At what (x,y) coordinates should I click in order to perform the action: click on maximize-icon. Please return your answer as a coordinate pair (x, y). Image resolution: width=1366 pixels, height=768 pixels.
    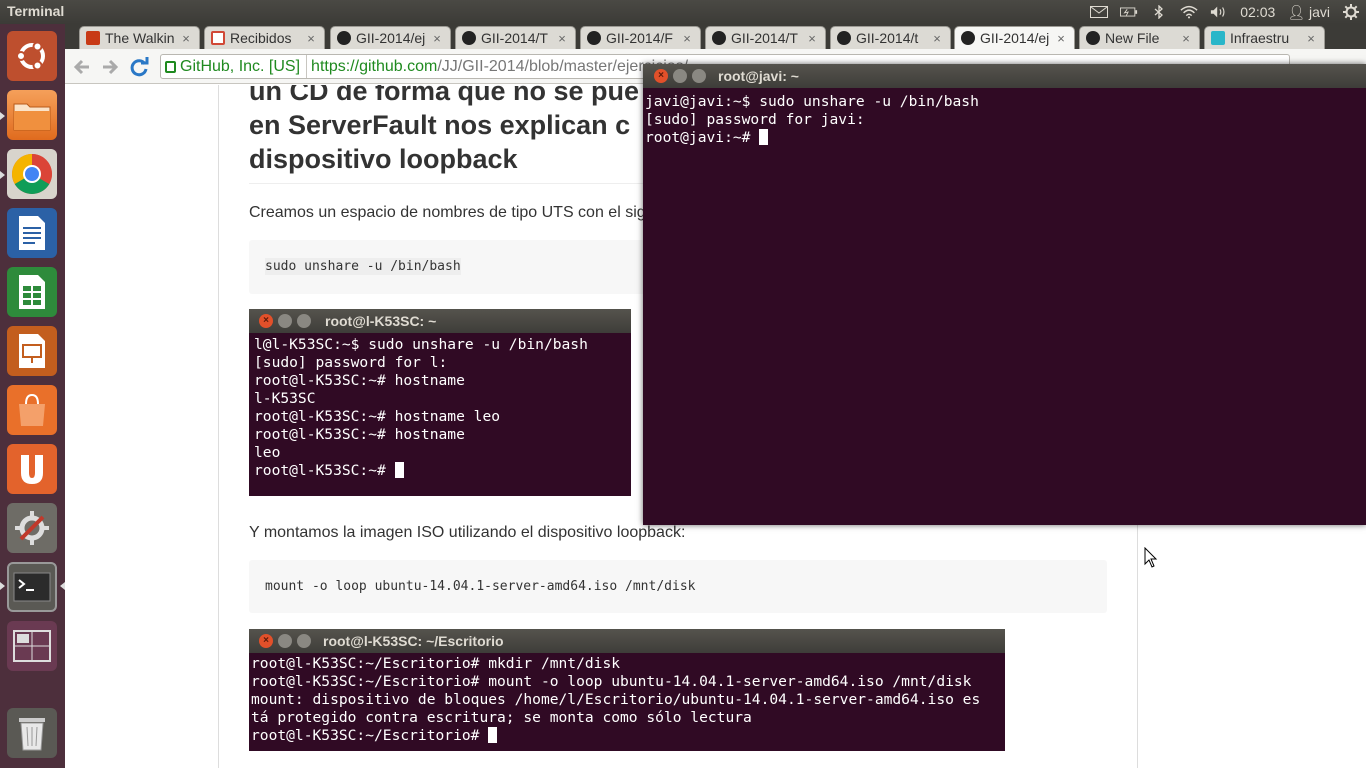
    Looking at the image, I should click on (304, 321).